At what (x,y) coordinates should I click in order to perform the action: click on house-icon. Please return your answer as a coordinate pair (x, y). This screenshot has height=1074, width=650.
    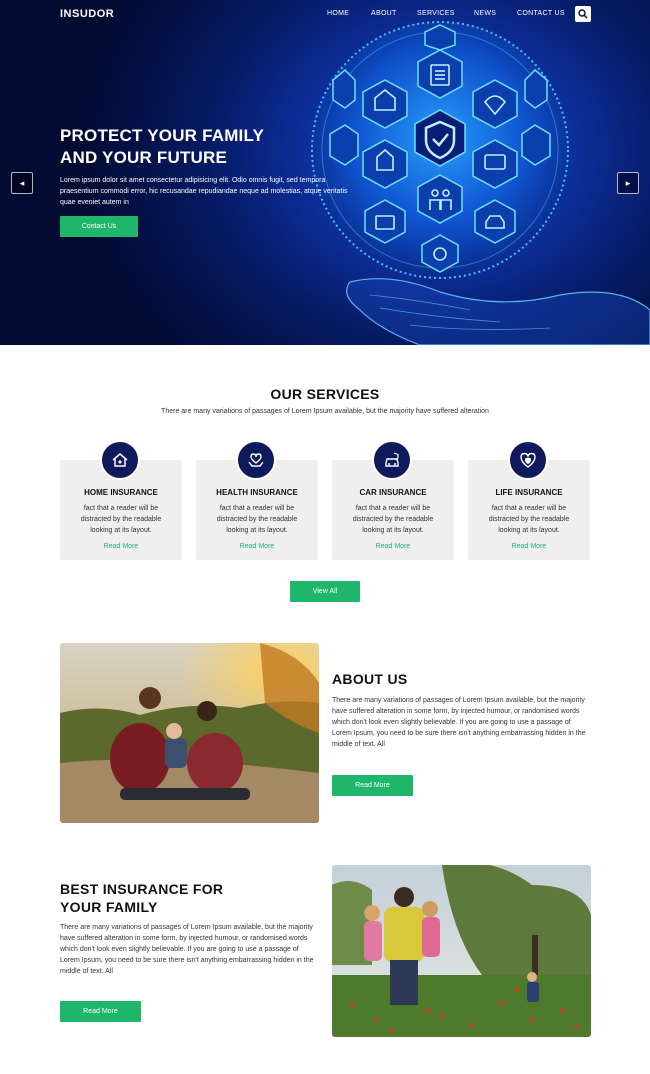
    Looking at the image, I should click on (120, 460).